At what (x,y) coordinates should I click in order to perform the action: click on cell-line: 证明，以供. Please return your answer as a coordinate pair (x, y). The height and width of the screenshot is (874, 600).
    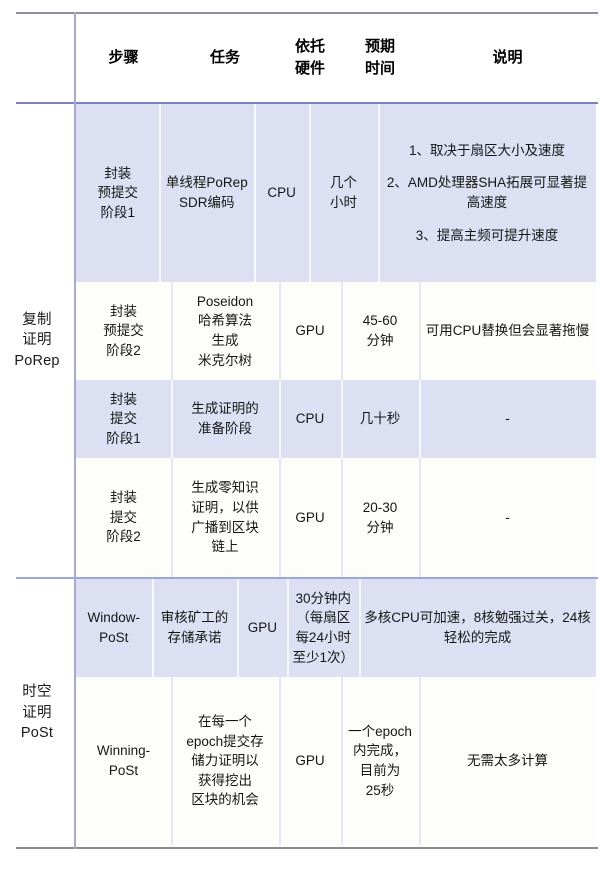
    Looking at the image, I should click on (225, 507).